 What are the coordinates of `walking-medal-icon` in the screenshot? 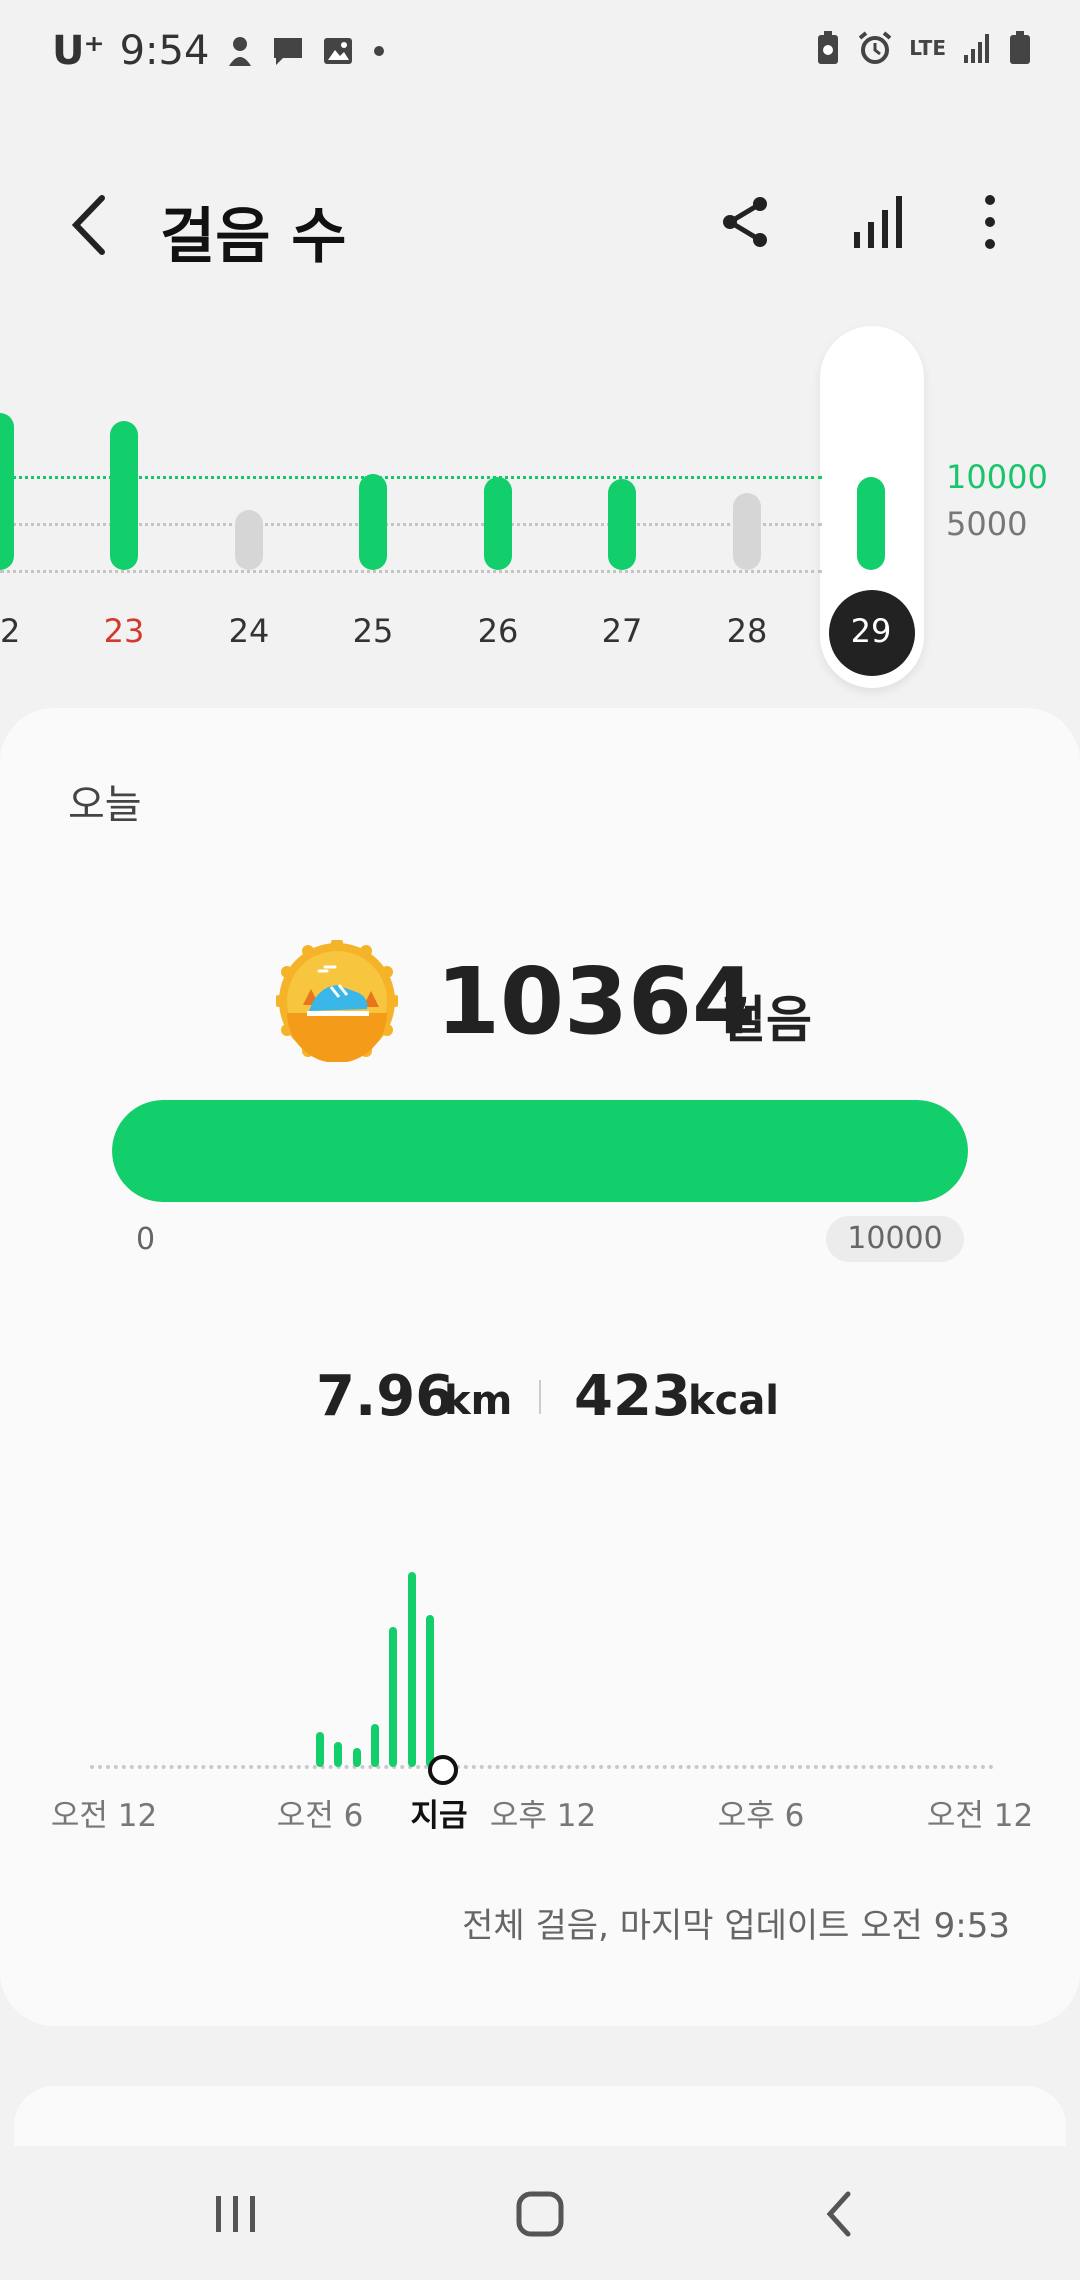 It's located at (337, 1001).